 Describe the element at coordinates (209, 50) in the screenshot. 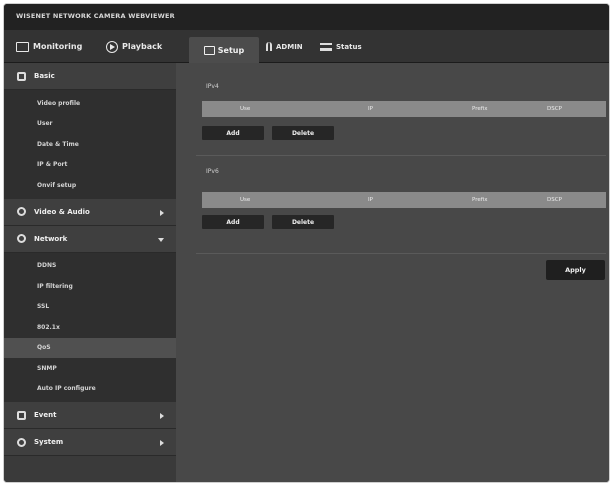

I see `setup-icon` at that location.